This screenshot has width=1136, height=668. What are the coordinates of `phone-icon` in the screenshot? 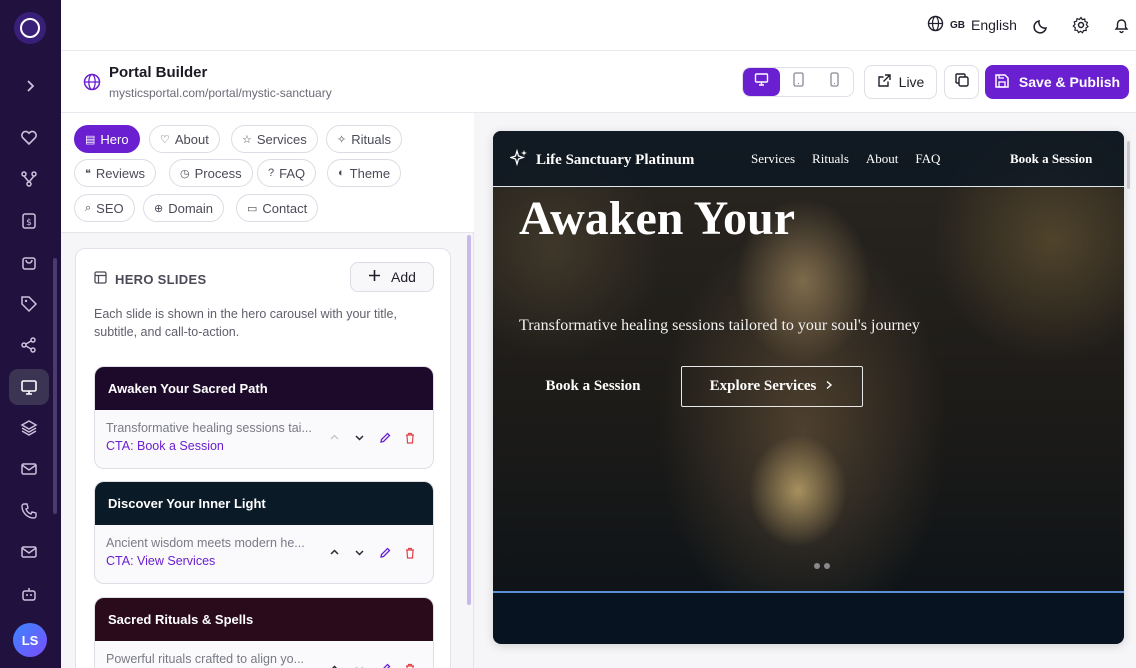 It's located at (29, 511).